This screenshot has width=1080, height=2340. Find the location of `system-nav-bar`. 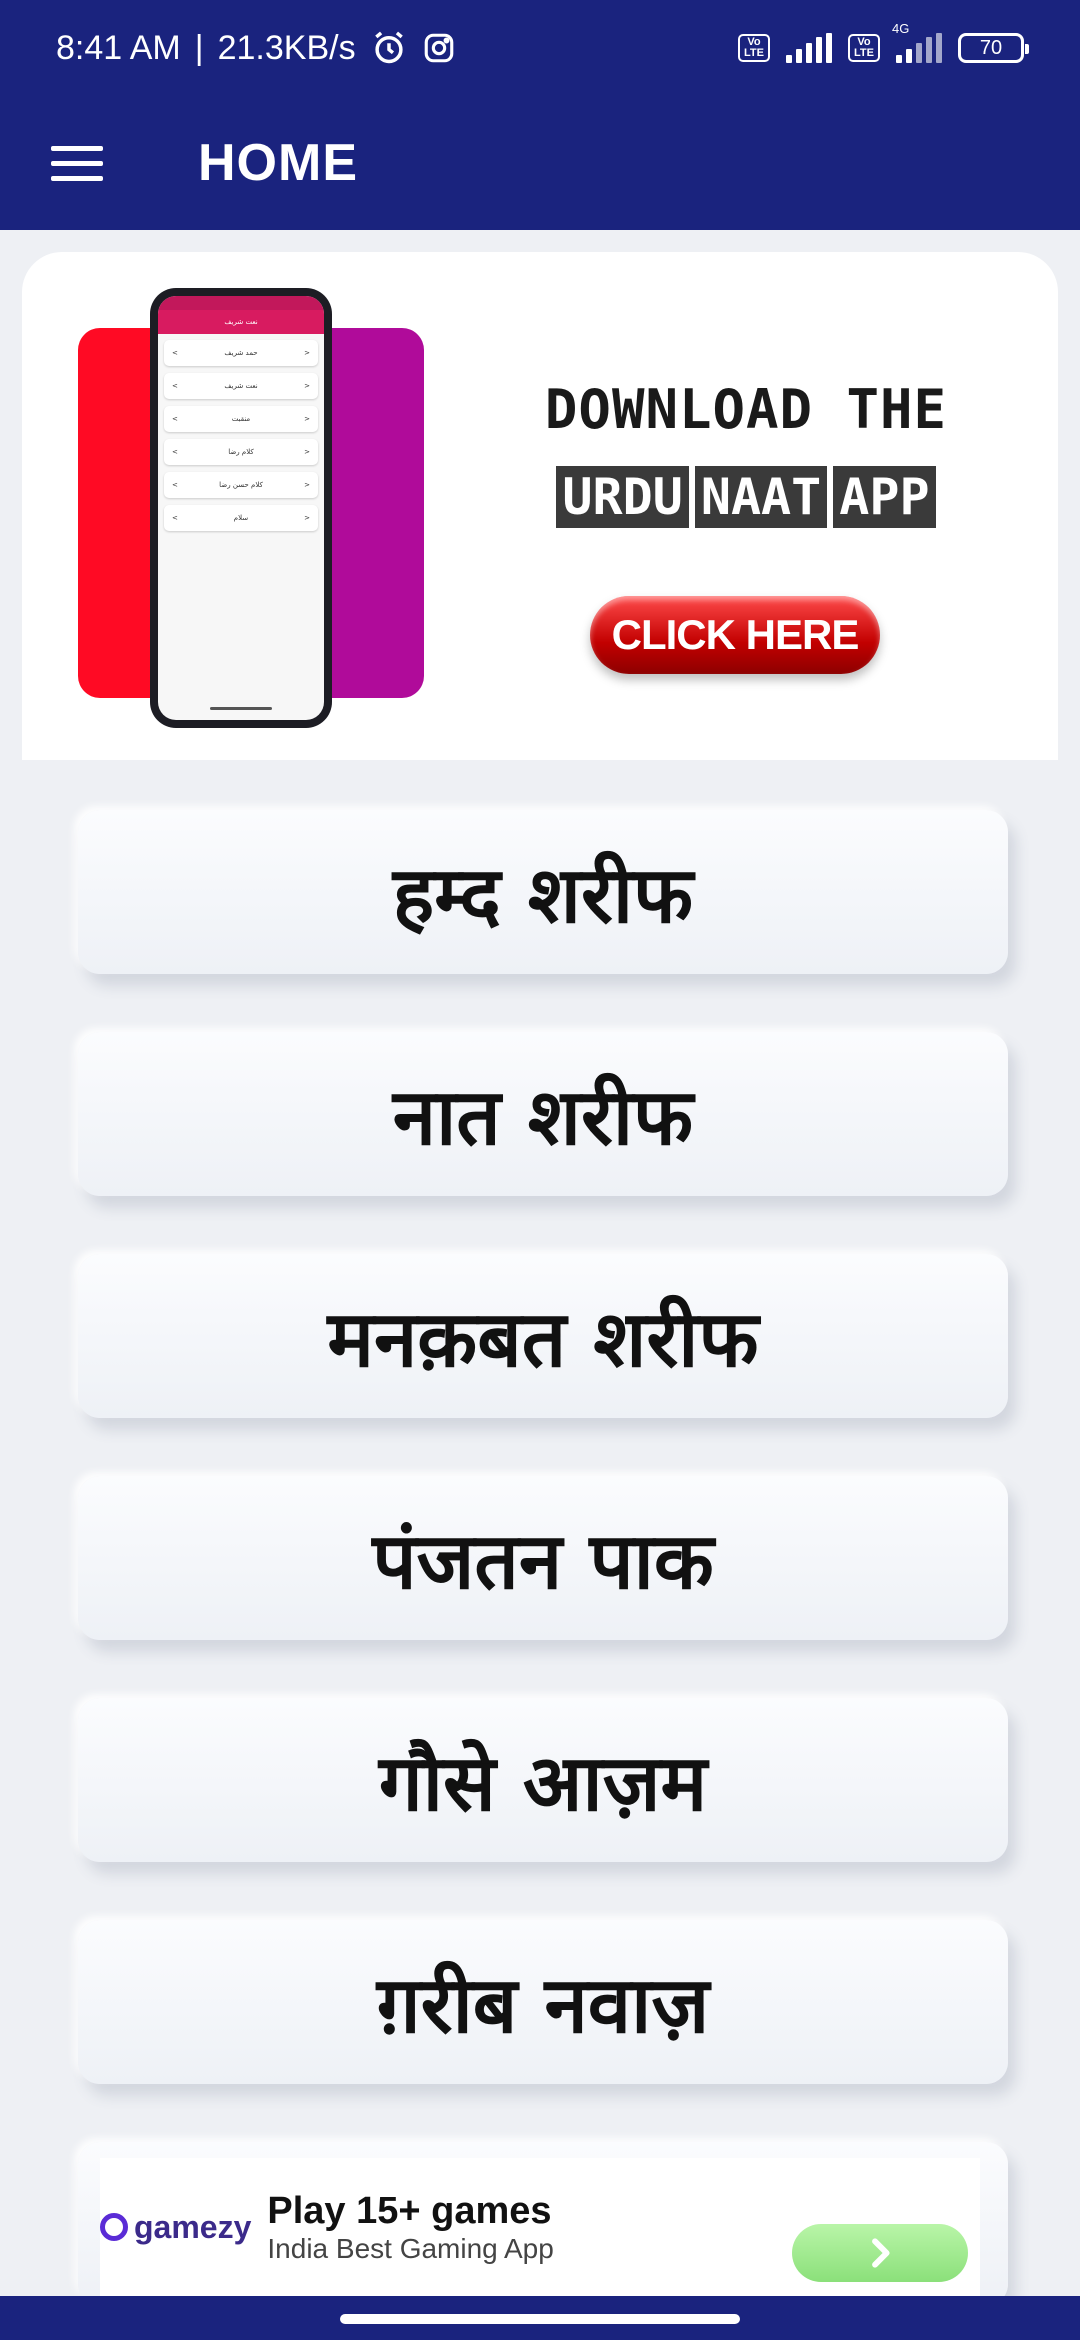

system-nav-bar is located at coordinates (540, 2318).